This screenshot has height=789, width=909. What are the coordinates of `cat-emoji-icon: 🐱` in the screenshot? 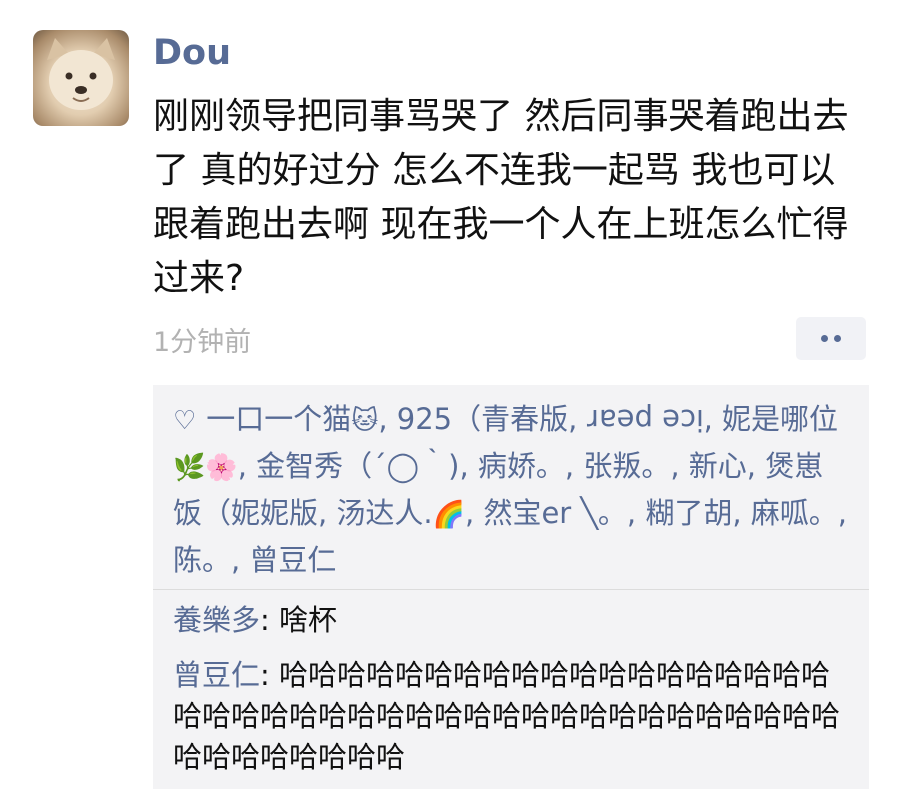 It's located at (365, 421).